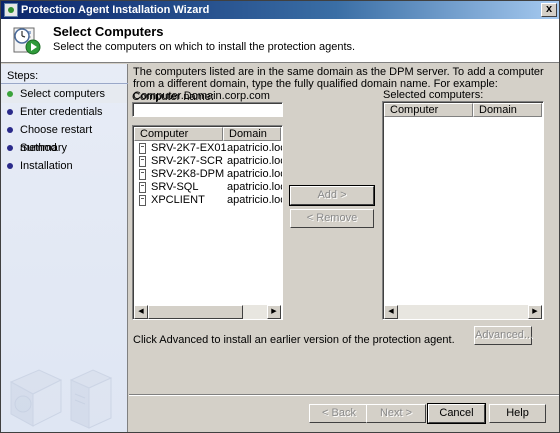 This screenshot has height=433, width=560. Describe the element at coordinates (463, 312) in the screenshot. I see `selected-list-hscrollbar: ◀ ▶` at that location.